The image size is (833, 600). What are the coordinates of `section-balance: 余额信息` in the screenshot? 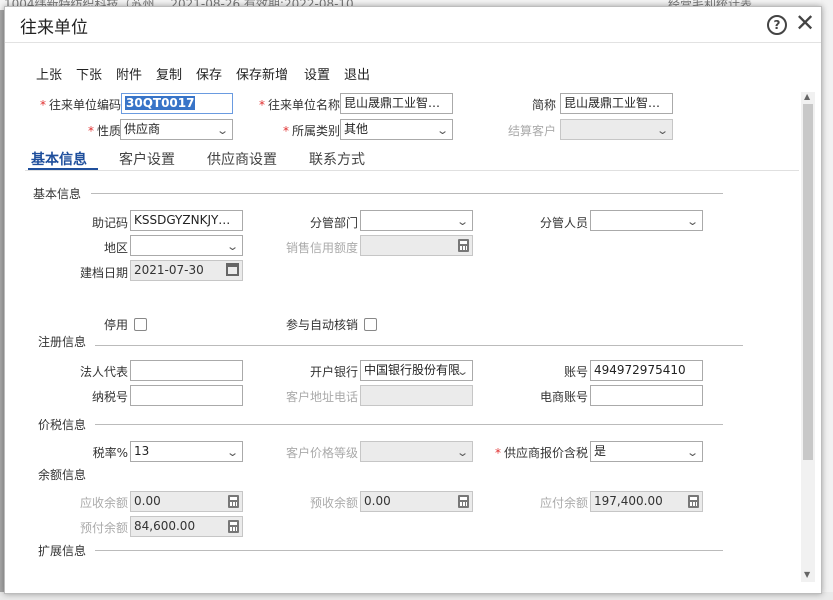 It's located at (62, 475).